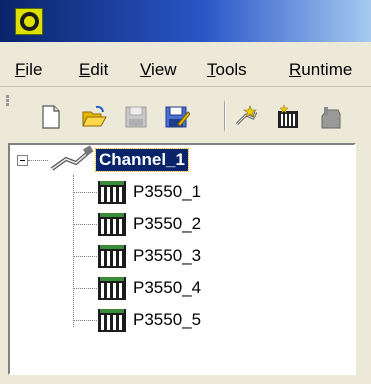  What do you see at coordinates (93, 70) in the screenshot?
I see `menu-edit: Edit` at bounding box center [93, 70].